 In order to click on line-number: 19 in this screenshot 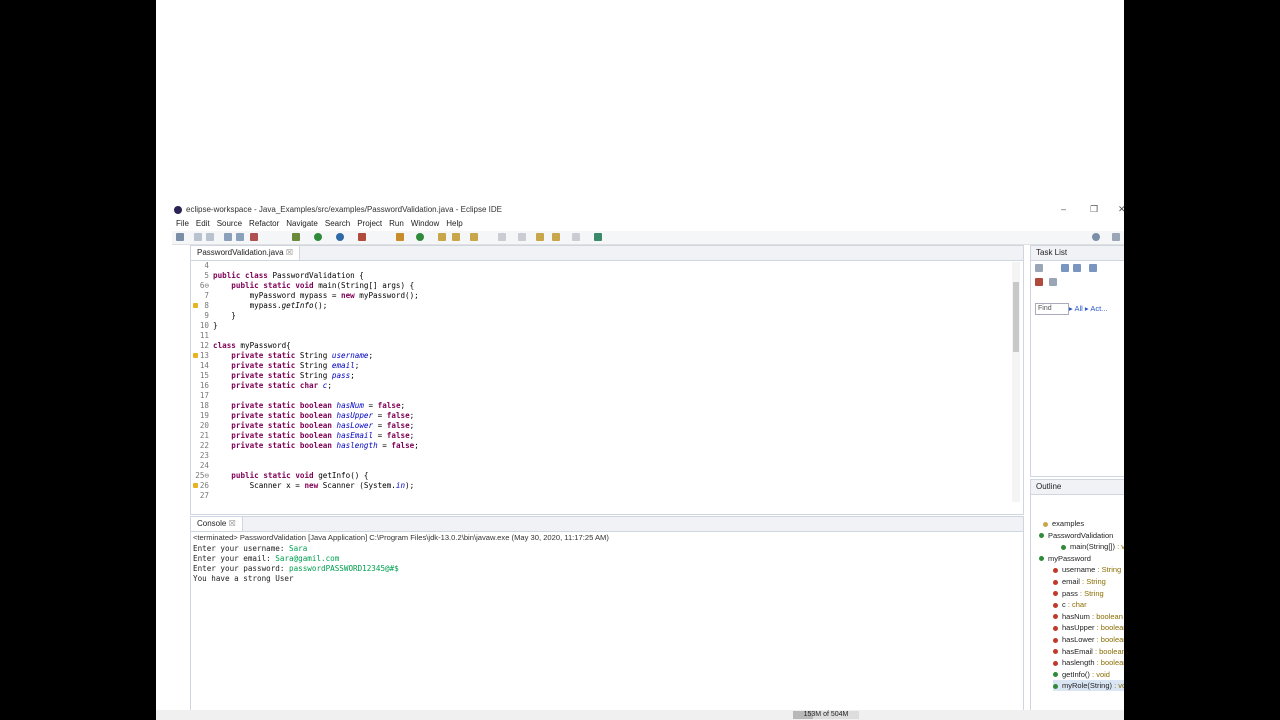, I will do `click(204, 415)`.